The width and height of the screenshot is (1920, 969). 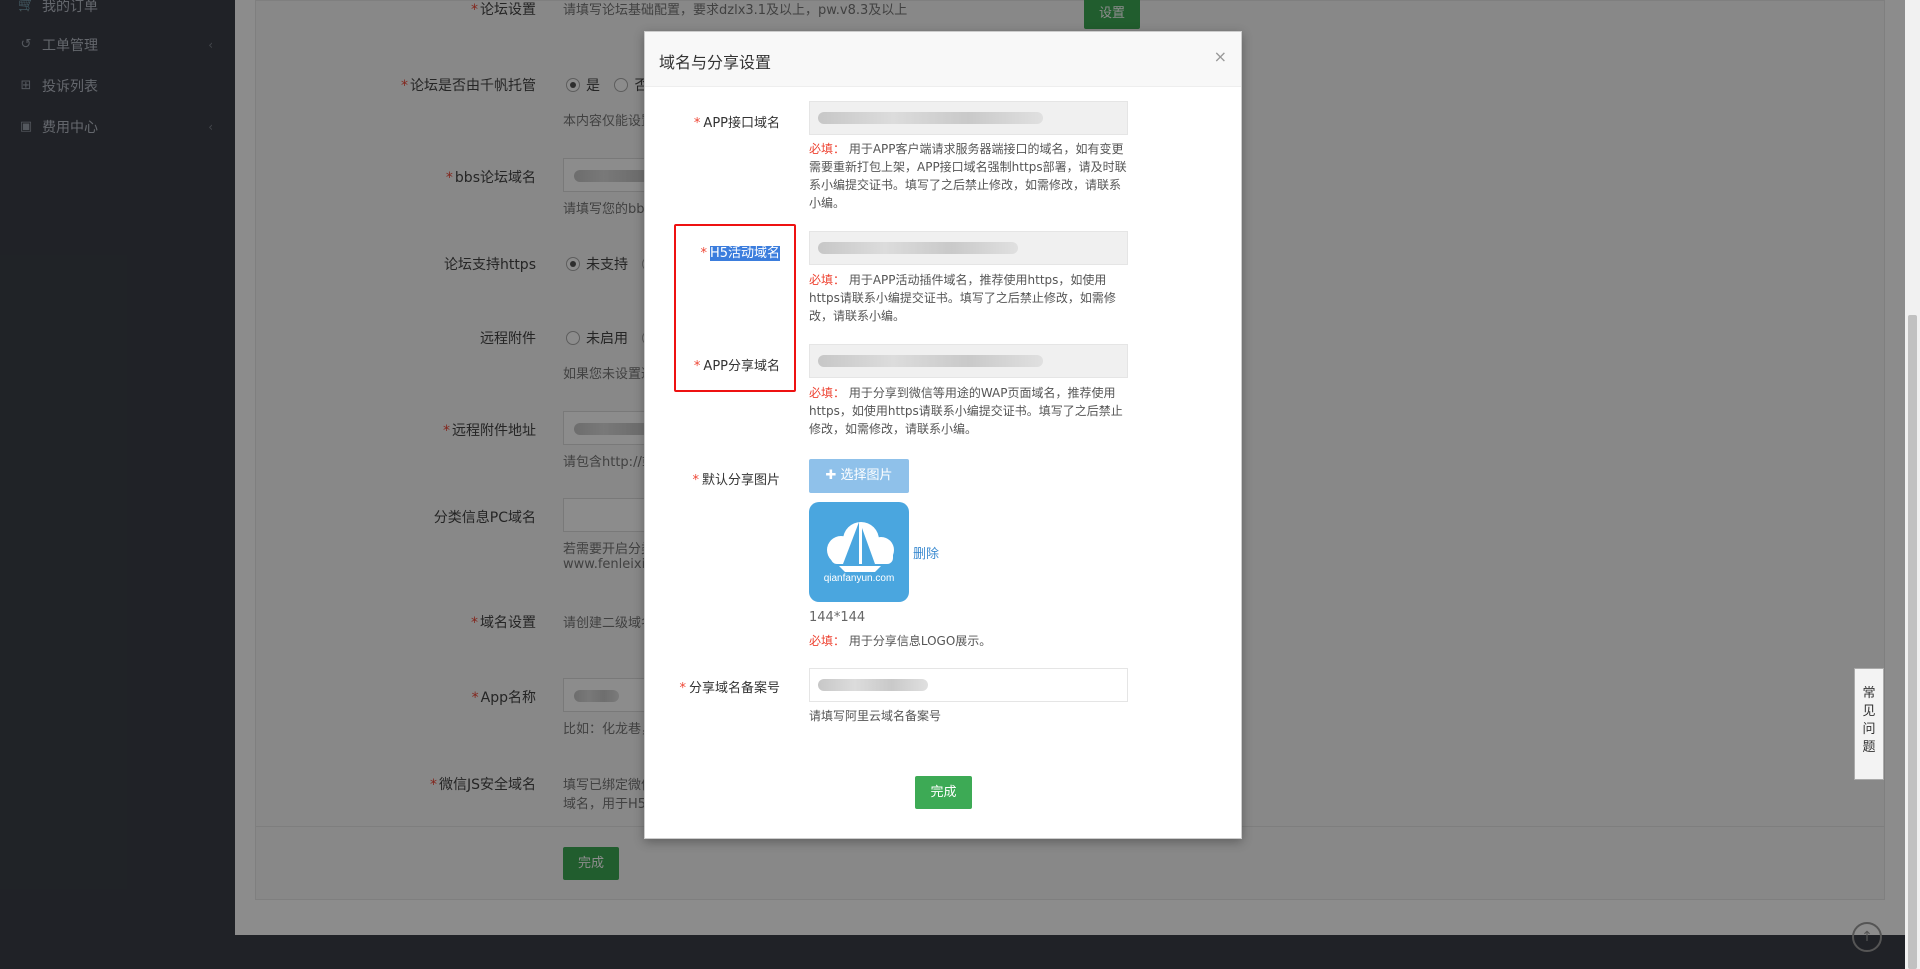 What do you see at coordinates (833, 475) in the screenshot?
I see `plus-icon: ✚` at bounding box center [833, 475].